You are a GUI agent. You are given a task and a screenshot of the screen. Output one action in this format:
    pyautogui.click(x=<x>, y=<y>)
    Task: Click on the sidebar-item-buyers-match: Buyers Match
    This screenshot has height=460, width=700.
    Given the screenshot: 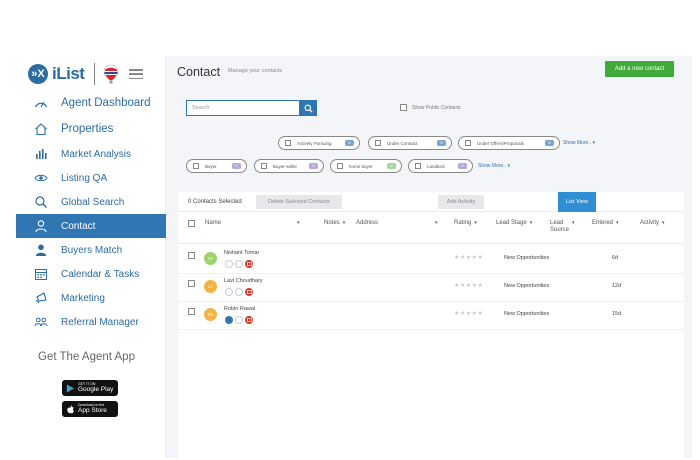 What is the action you would take?
    pyautogui.click(x=91, y=250)
    